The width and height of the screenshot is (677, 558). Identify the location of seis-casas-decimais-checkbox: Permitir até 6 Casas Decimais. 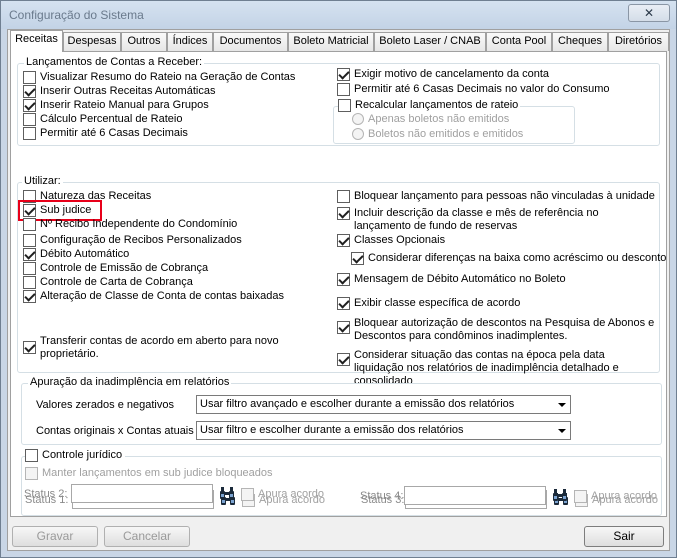
(105, 133).